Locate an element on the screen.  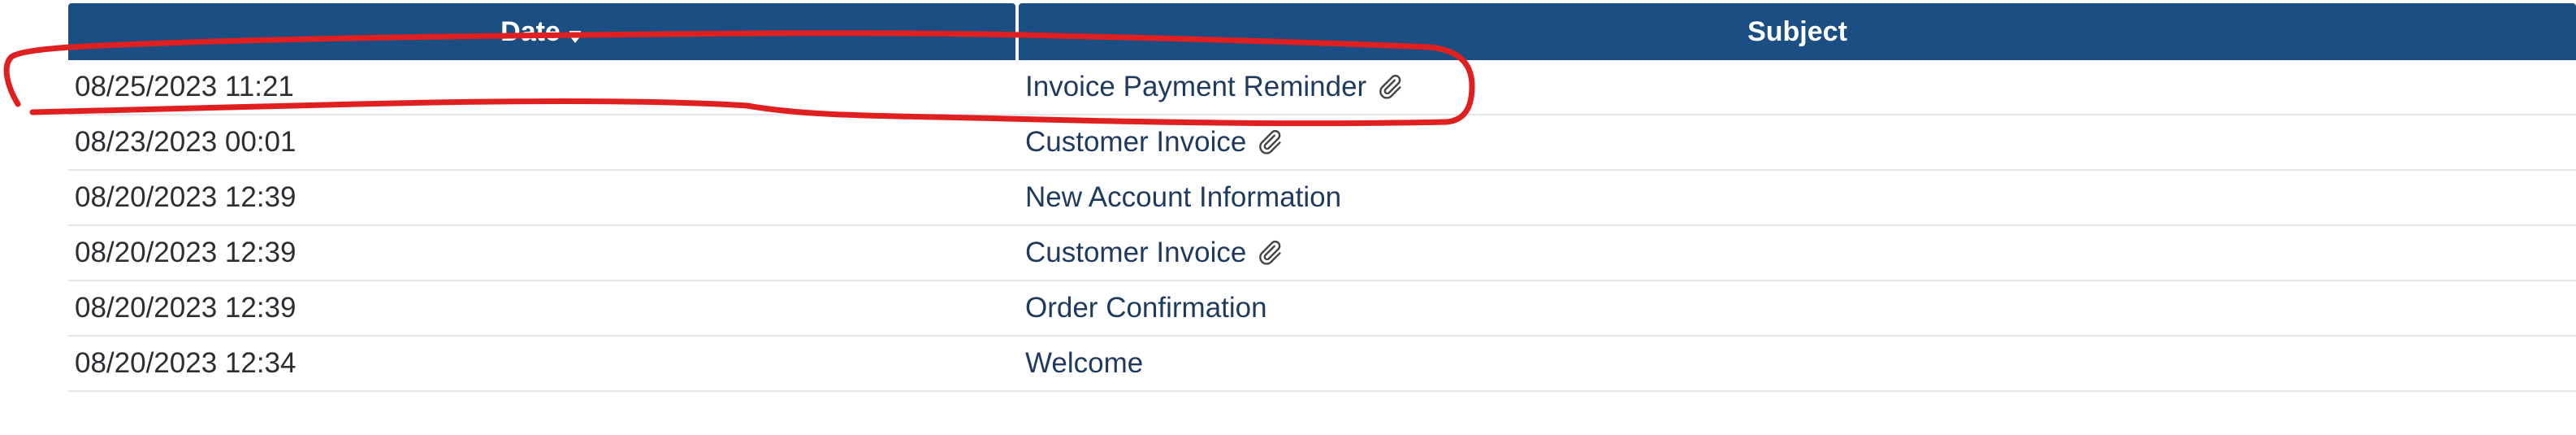
table-row: 08/20/2023 12:39 Customer Invoice is located at coordinates (1322, 253).